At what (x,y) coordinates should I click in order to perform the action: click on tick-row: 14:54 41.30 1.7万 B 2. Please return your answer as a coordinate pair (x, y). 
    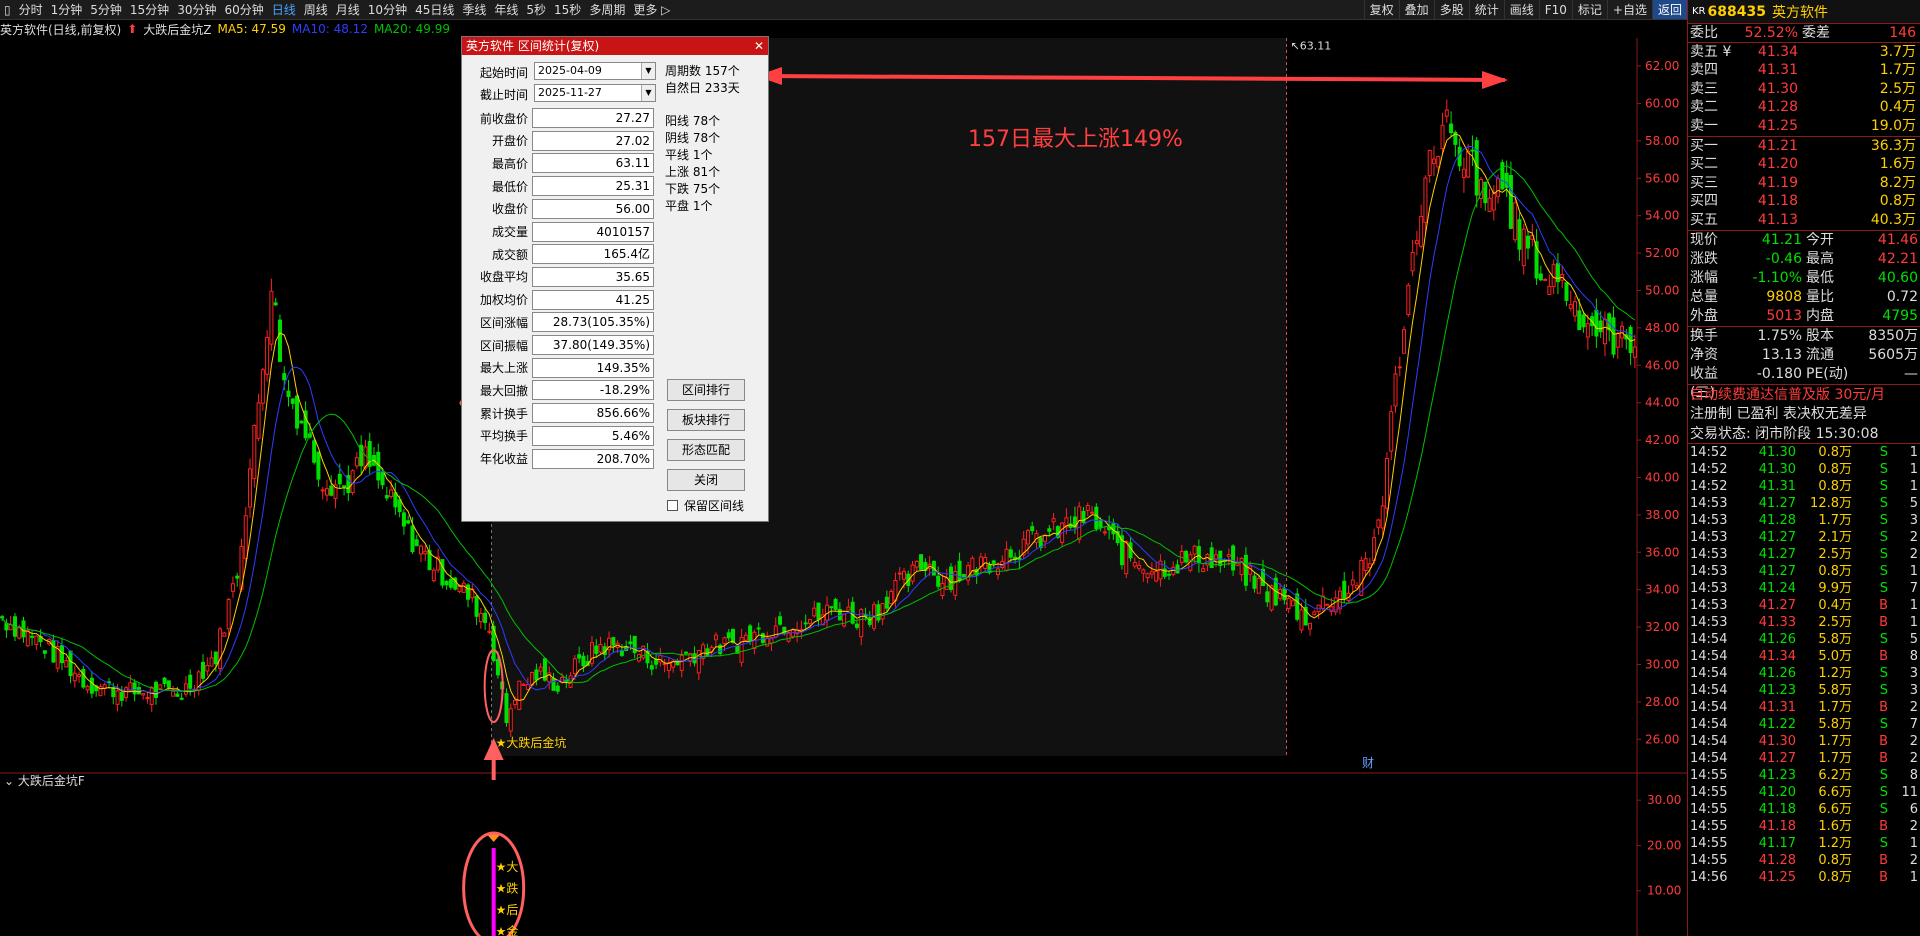
    Looking at the image, I should click on (1804, 741).